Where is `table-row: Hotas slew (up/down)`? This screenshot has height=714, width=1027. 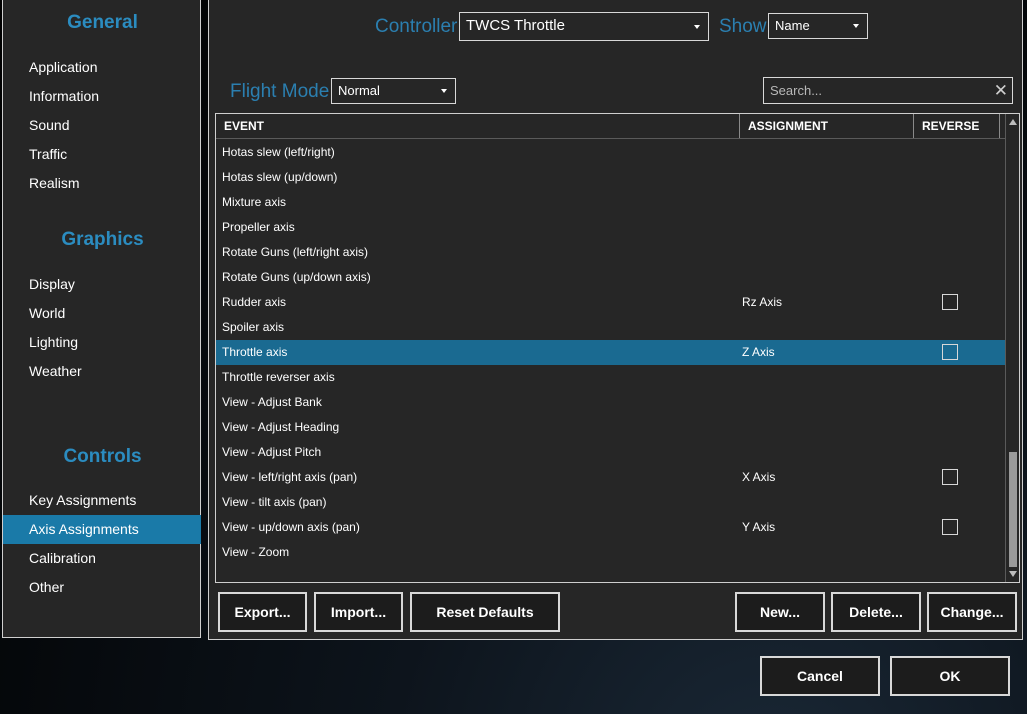
table-row: Hotas slew (up/down) is located at coordinates (610, 177).